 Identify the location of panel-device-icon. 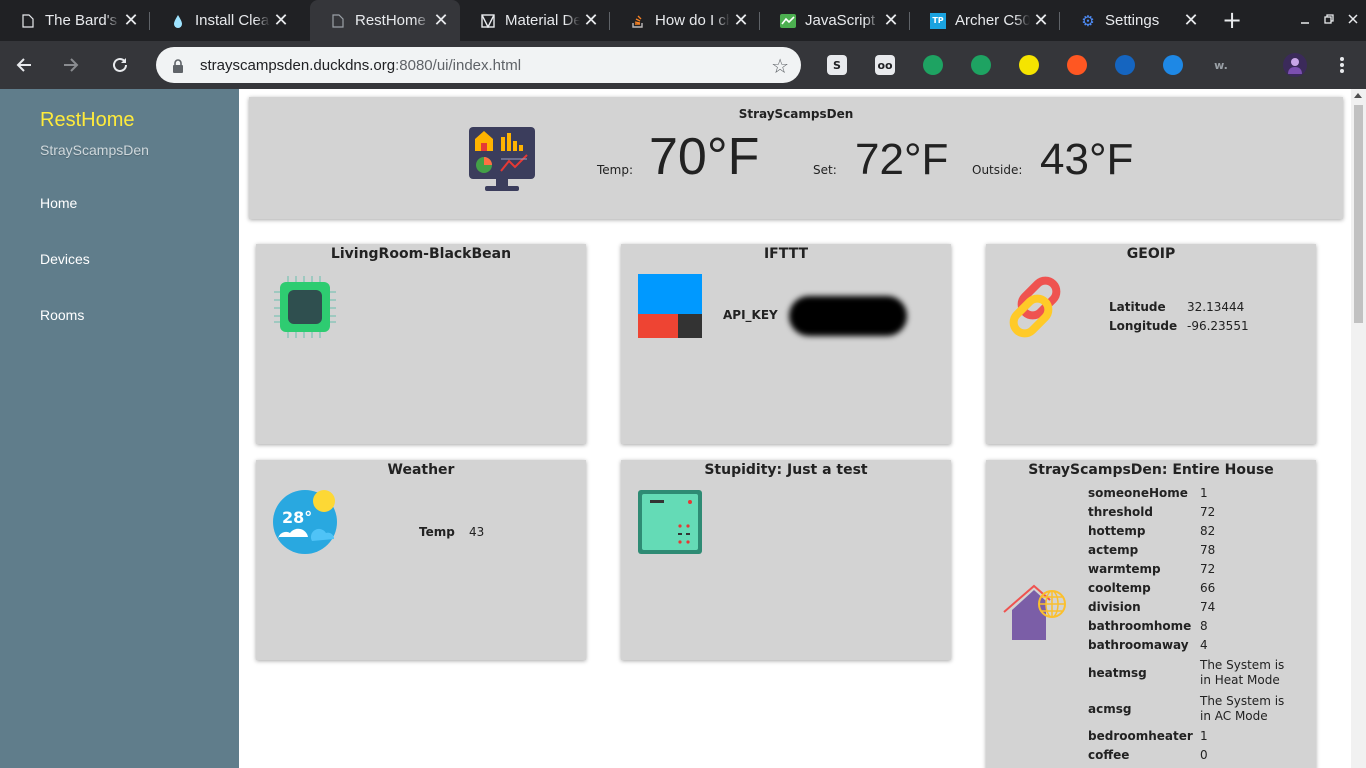
(670, 524).